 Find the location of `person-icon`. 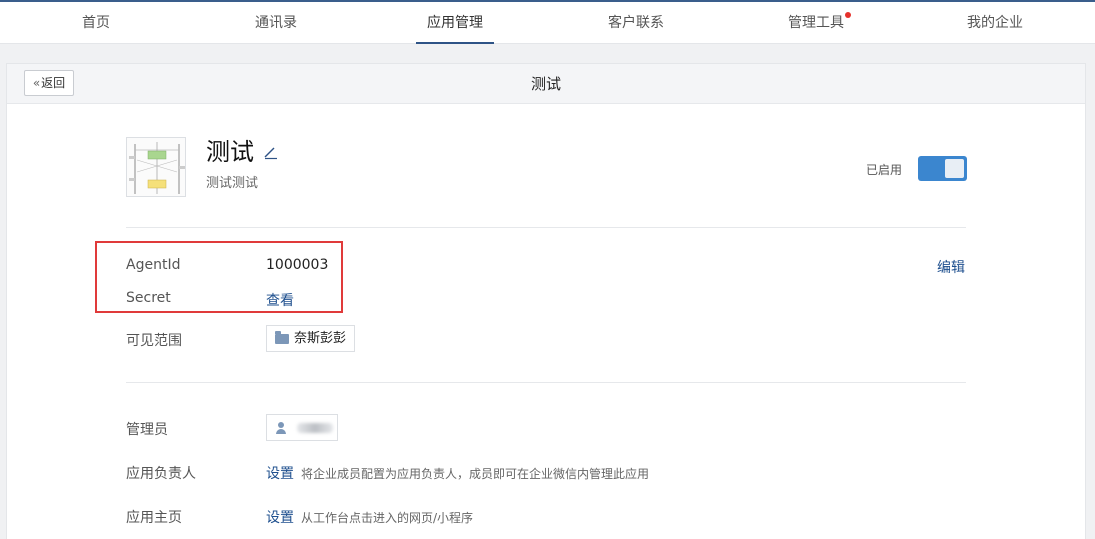

person-icon is located at coordinates (281, 427).